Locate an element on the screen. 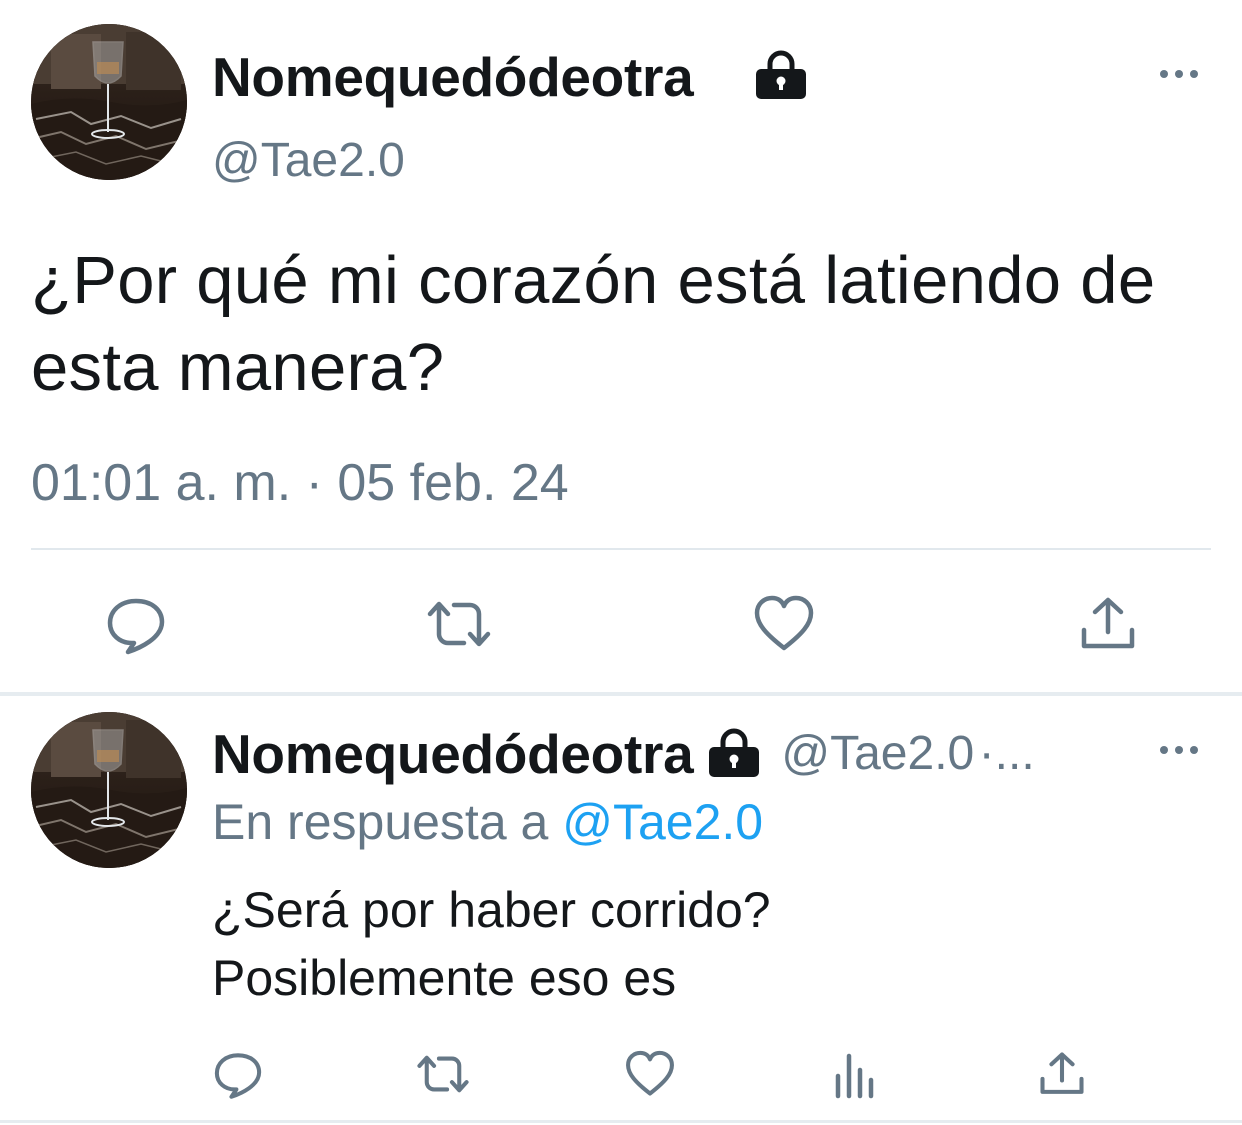  divider is located at coordinates (621, 549).